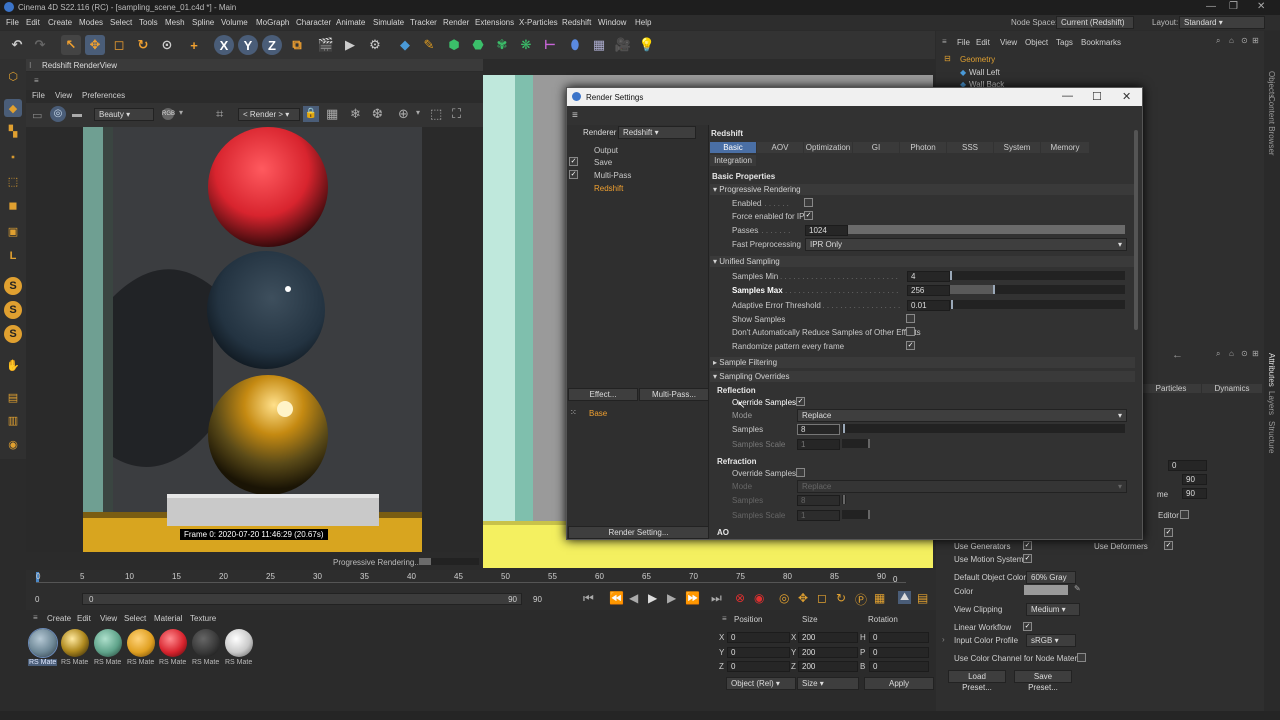 The width and height of the screenshot is (1280, 720). What do you see at coordinates (608, 188) in the screenshot?
I see `tree-item-redshift: Redshift` at bounding box center [608, 188].